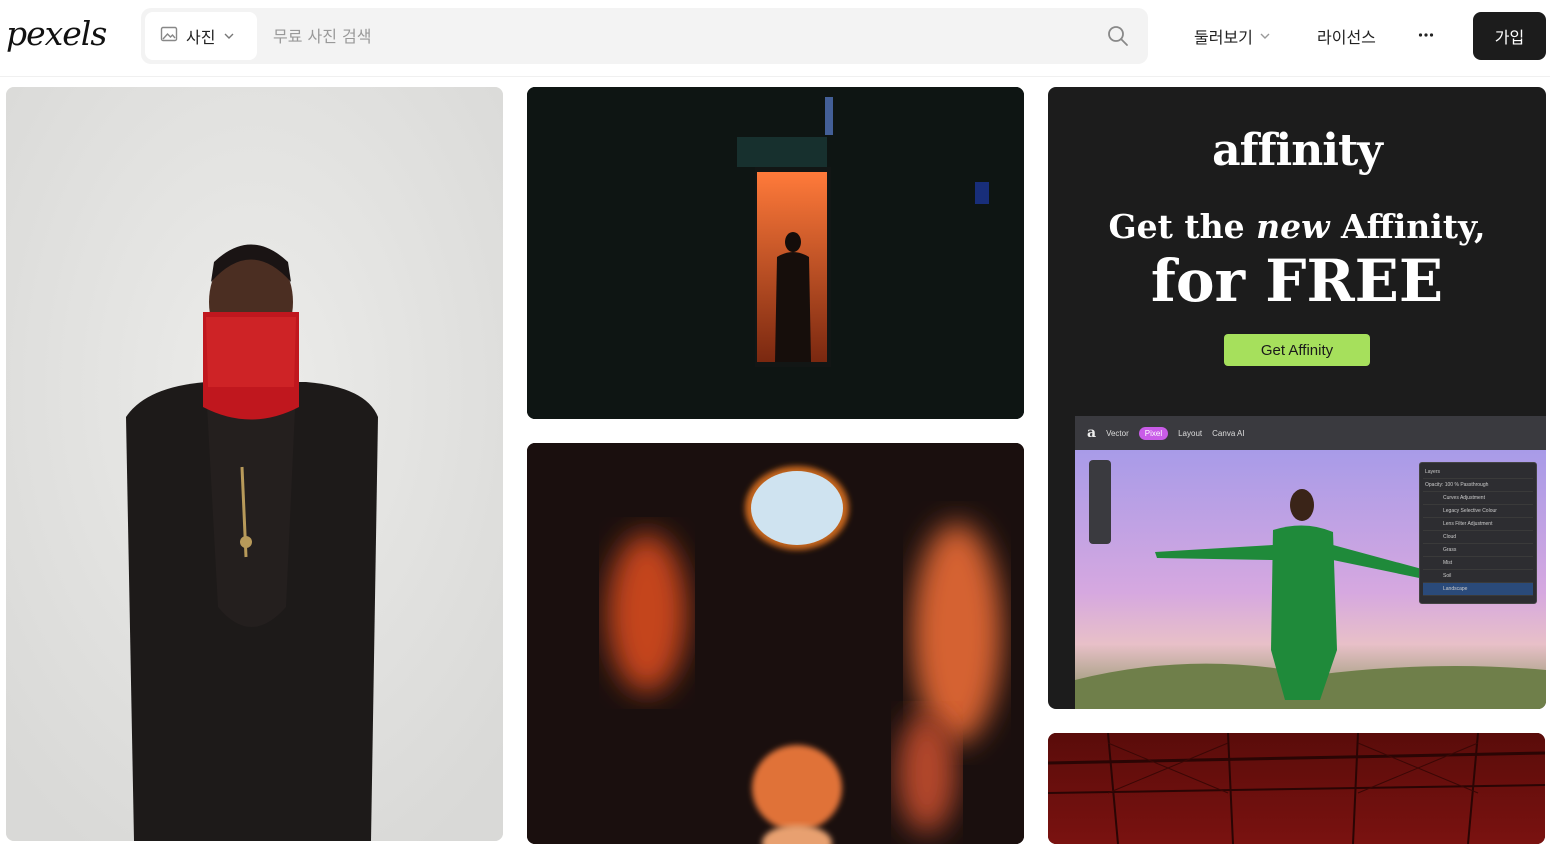 The height and width of the screenshot is (844, 1550). What do you see at coordinates (1117, 433) in the screenshot?
I see `tab-vector: Vector` at bounding box center [1117, 433].